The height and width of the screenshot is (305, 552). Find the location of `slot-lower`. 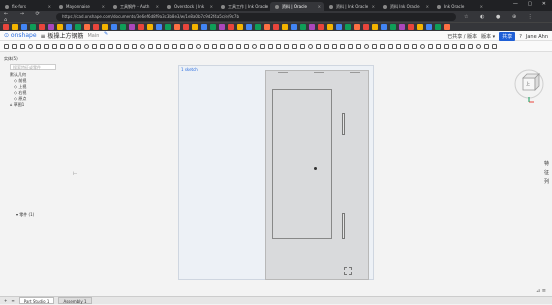

slot-lower is located at coordinates (343, 226).